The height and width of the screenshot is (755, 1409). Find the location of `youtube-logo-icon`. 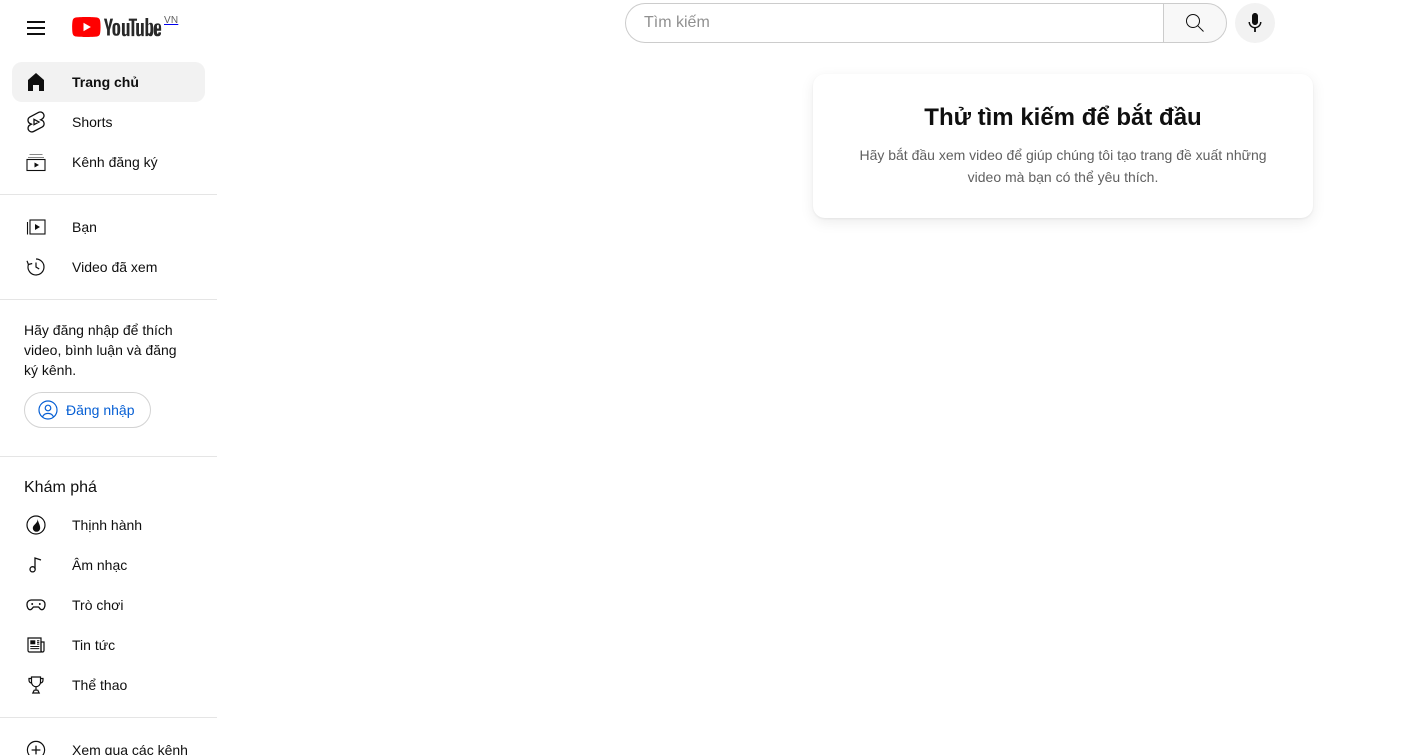

youtube-logo-icon is located at coordinates (117, 27).